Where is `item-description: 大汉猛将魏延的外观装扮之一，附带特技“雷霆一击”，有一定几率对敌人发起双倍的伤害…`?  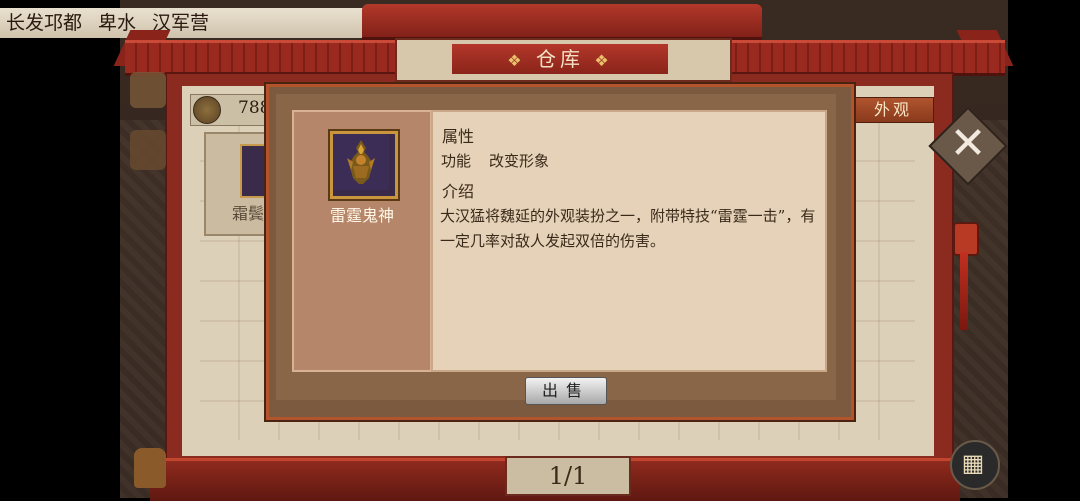 item-description: 大汉猛将魏延的外观装扮之一，附带特技“雷霆一击”，有一定几率对敌人发起双倍的伤害… is located at coordinates (628, 228).